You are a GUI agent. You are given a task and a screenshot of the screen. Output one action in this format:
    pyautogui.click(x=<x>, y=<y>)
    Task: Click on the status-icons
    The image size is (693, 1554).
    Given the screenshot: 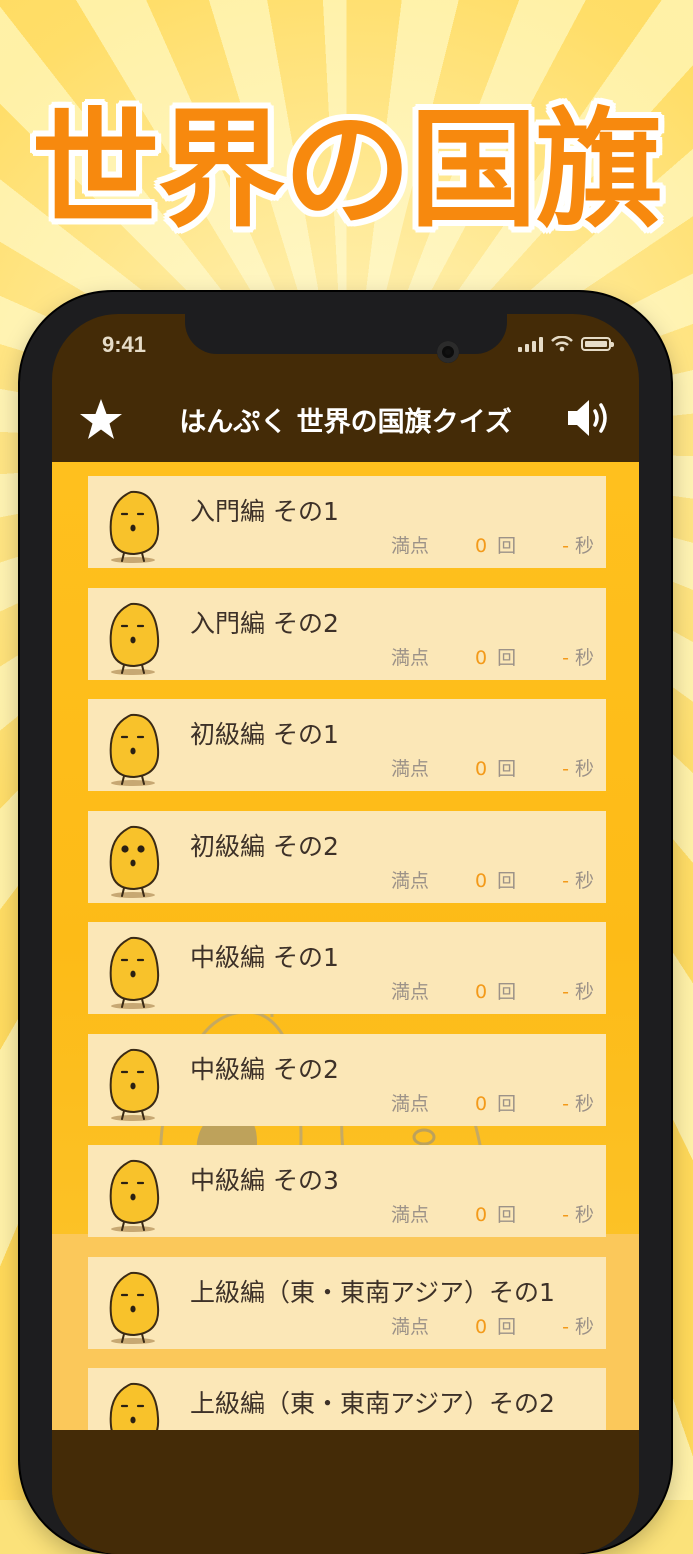 What is the action you would take?
    pyautogui.click(x=566, y=344)
    